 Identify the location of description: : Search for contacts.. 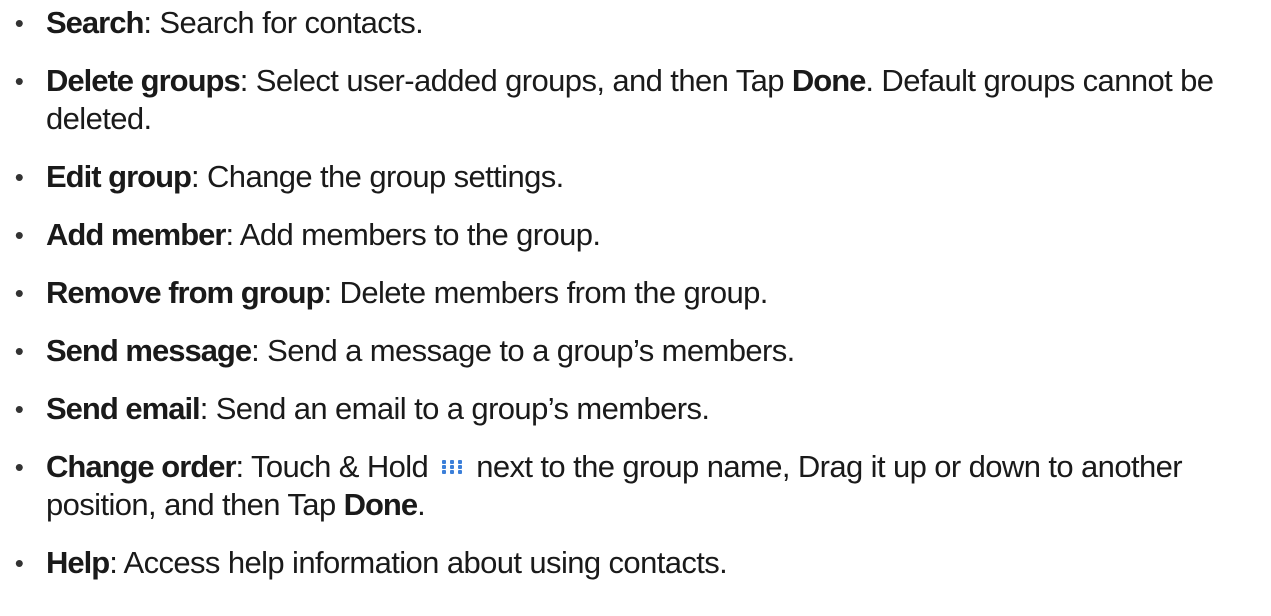
(283, 22).